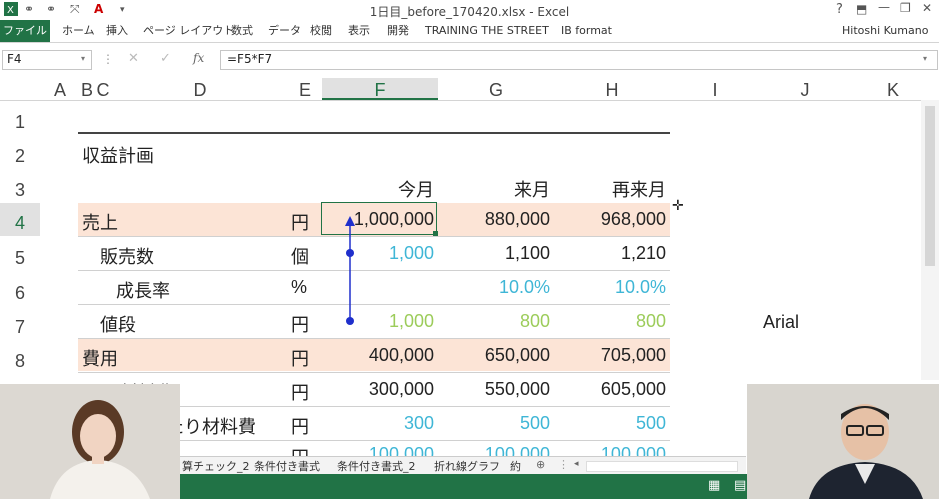 This screenshot has width=939, height=503. I want to click on cell-g8: 650,000, so click(494, 355).